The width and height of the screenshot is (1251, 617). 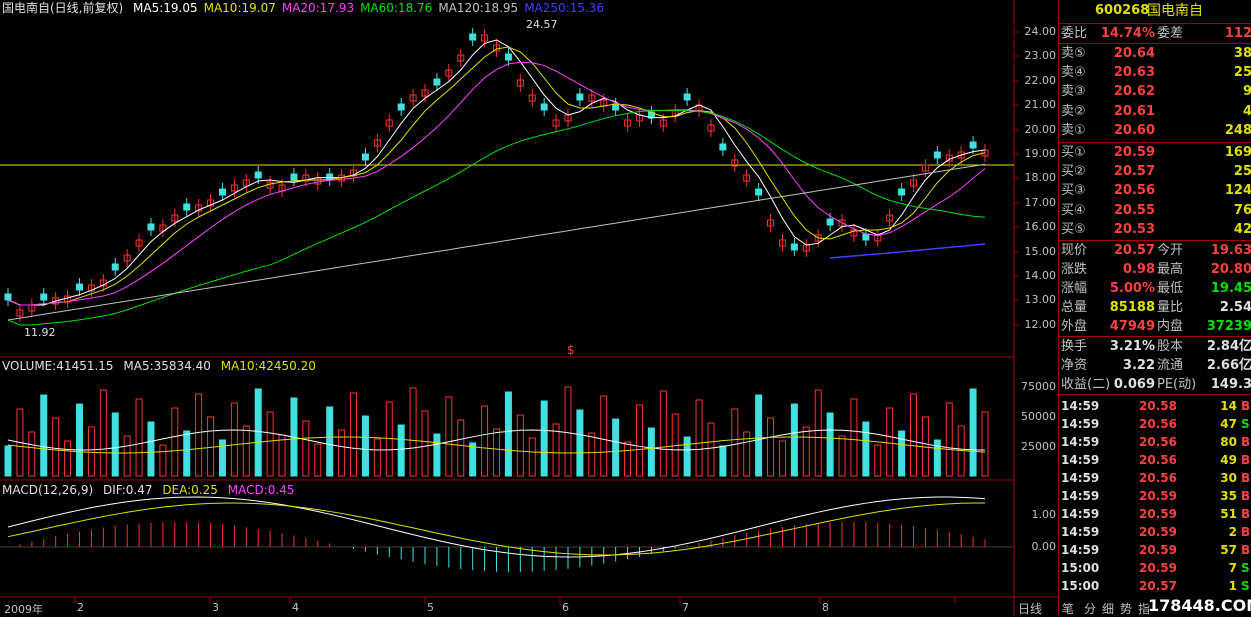 I want to click on tab-2: 分, so click(x=1090, y=608).